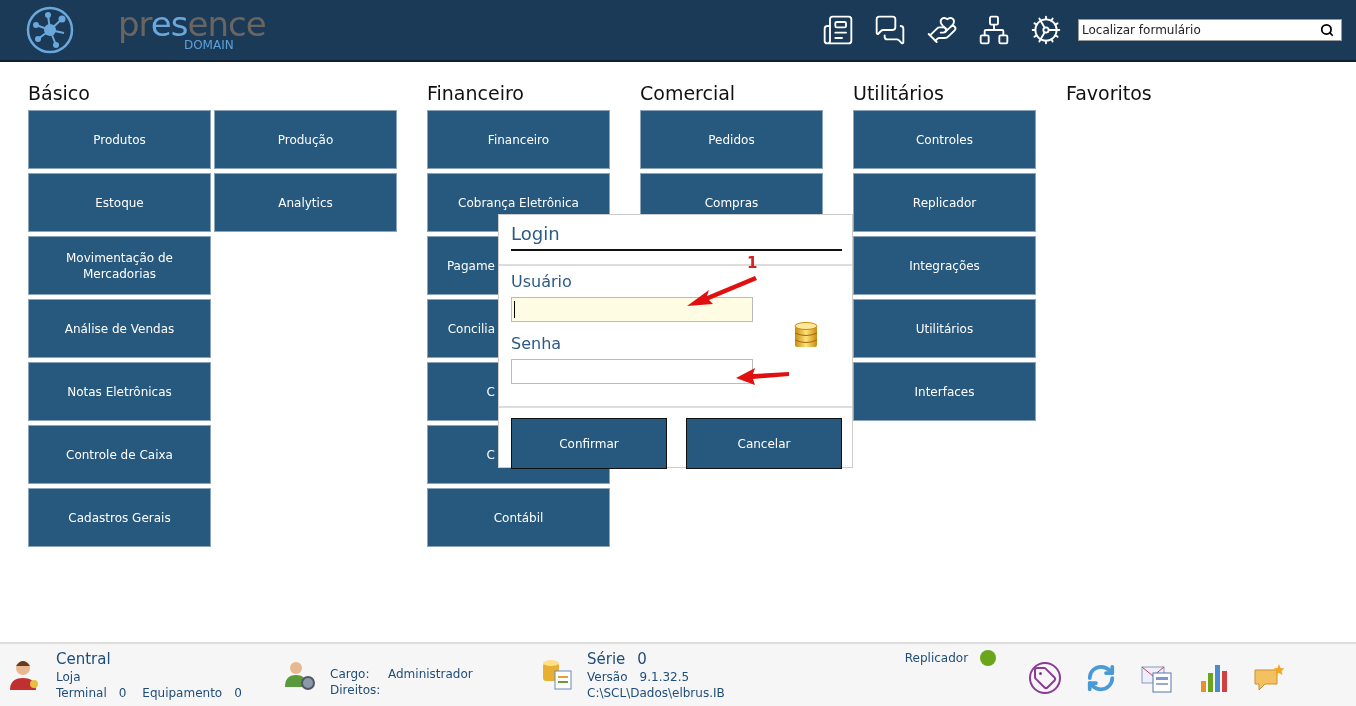  Describe the element at coordinates (642, 659) in the screenshot. I see `serie-value: 0` at that location.